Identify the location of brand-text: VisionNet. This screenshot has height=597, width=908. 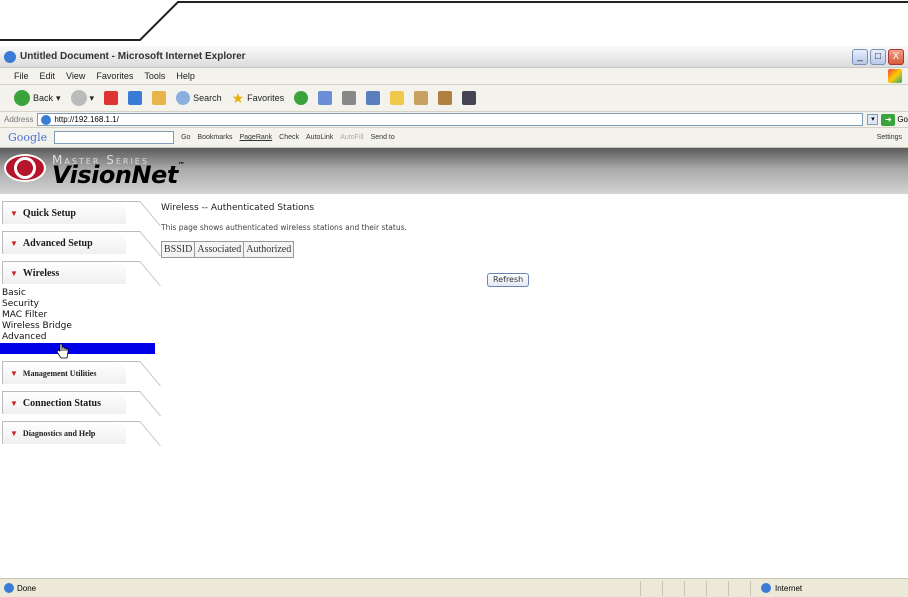
(115, 175).